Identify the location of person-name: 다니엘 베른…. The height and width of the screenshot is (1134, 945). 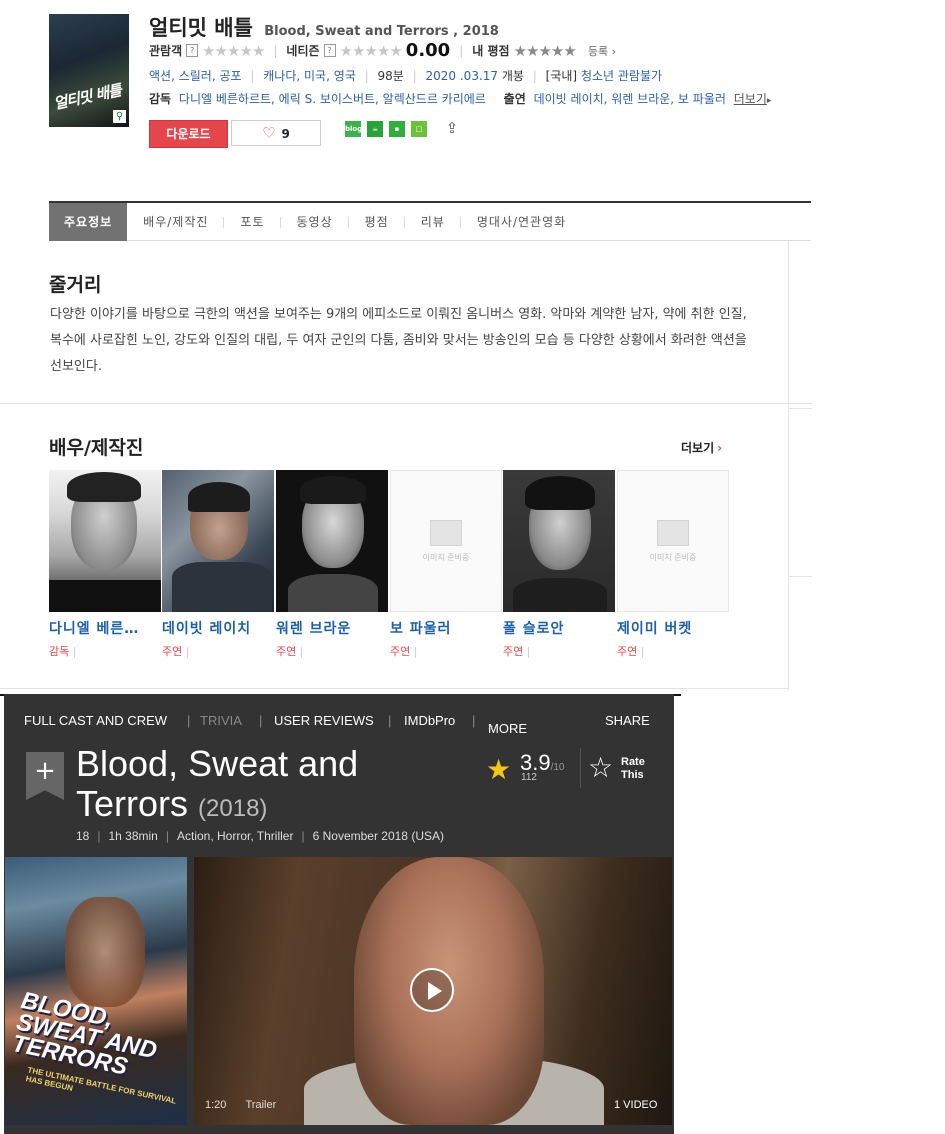
(105, 628).